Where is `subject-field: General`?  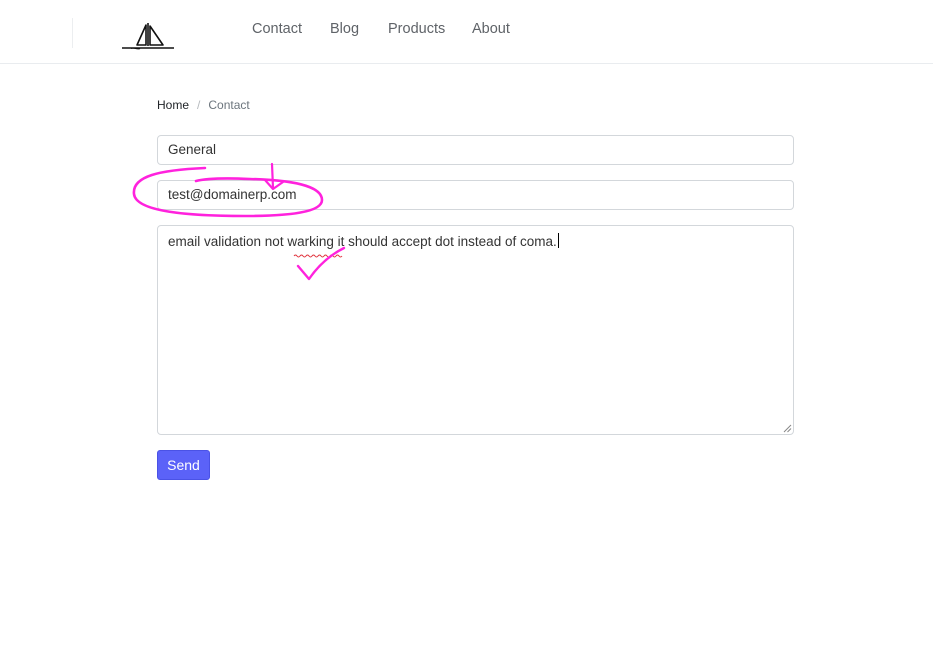 subject-field: General is located at coordinates (475, 150).